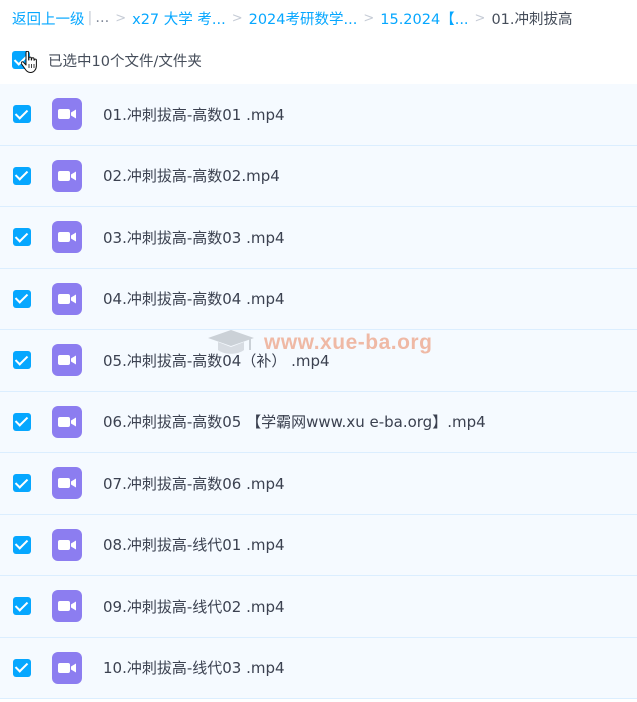 Image resolution: width=637 pixels, height=702 pixels. Describe the element at coordinates (194, 237) in the screenshot. I see `file-name: 03.冲刺拔高-高数03 .mp4` at that location.